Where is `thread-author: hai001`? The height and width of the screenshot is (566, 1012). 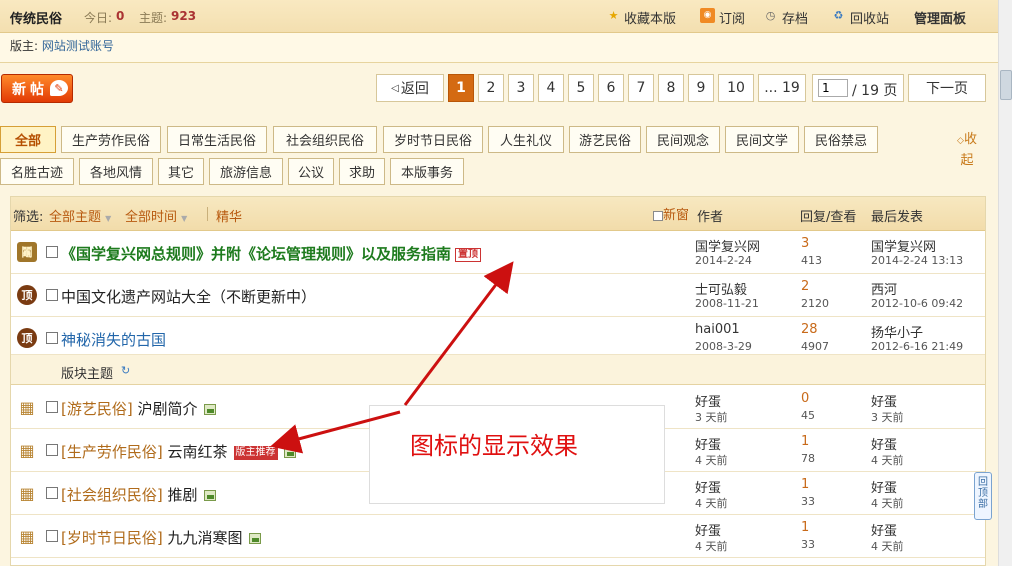
thread-author: hai001 is located at coordinates (717, 329).